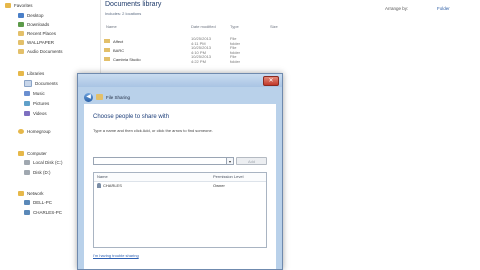  Describe the element at coordinates (39, 131) in the screenshot. I see `nav-homegroup-label: Homegroup` at that location.